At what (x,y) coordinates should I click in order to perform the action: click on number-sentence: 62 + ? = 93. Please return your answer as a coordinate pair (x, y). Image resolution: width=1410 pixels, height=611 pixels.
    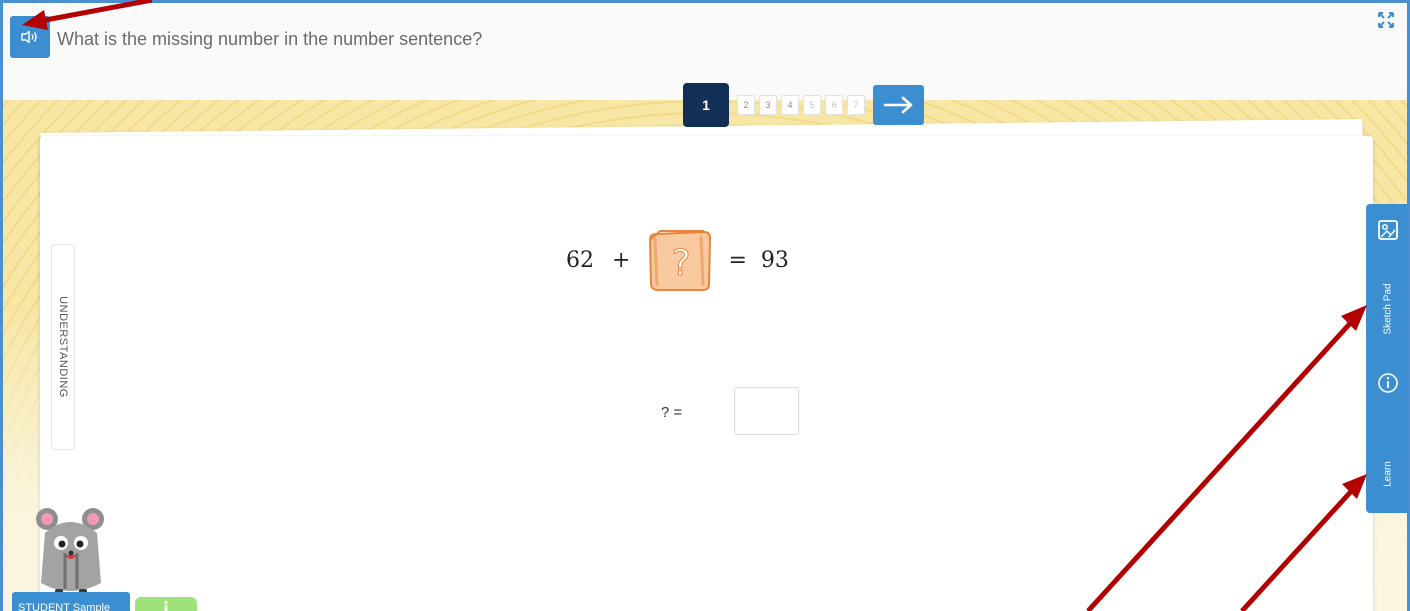
    Looking at the image, I should click on (677, 260).